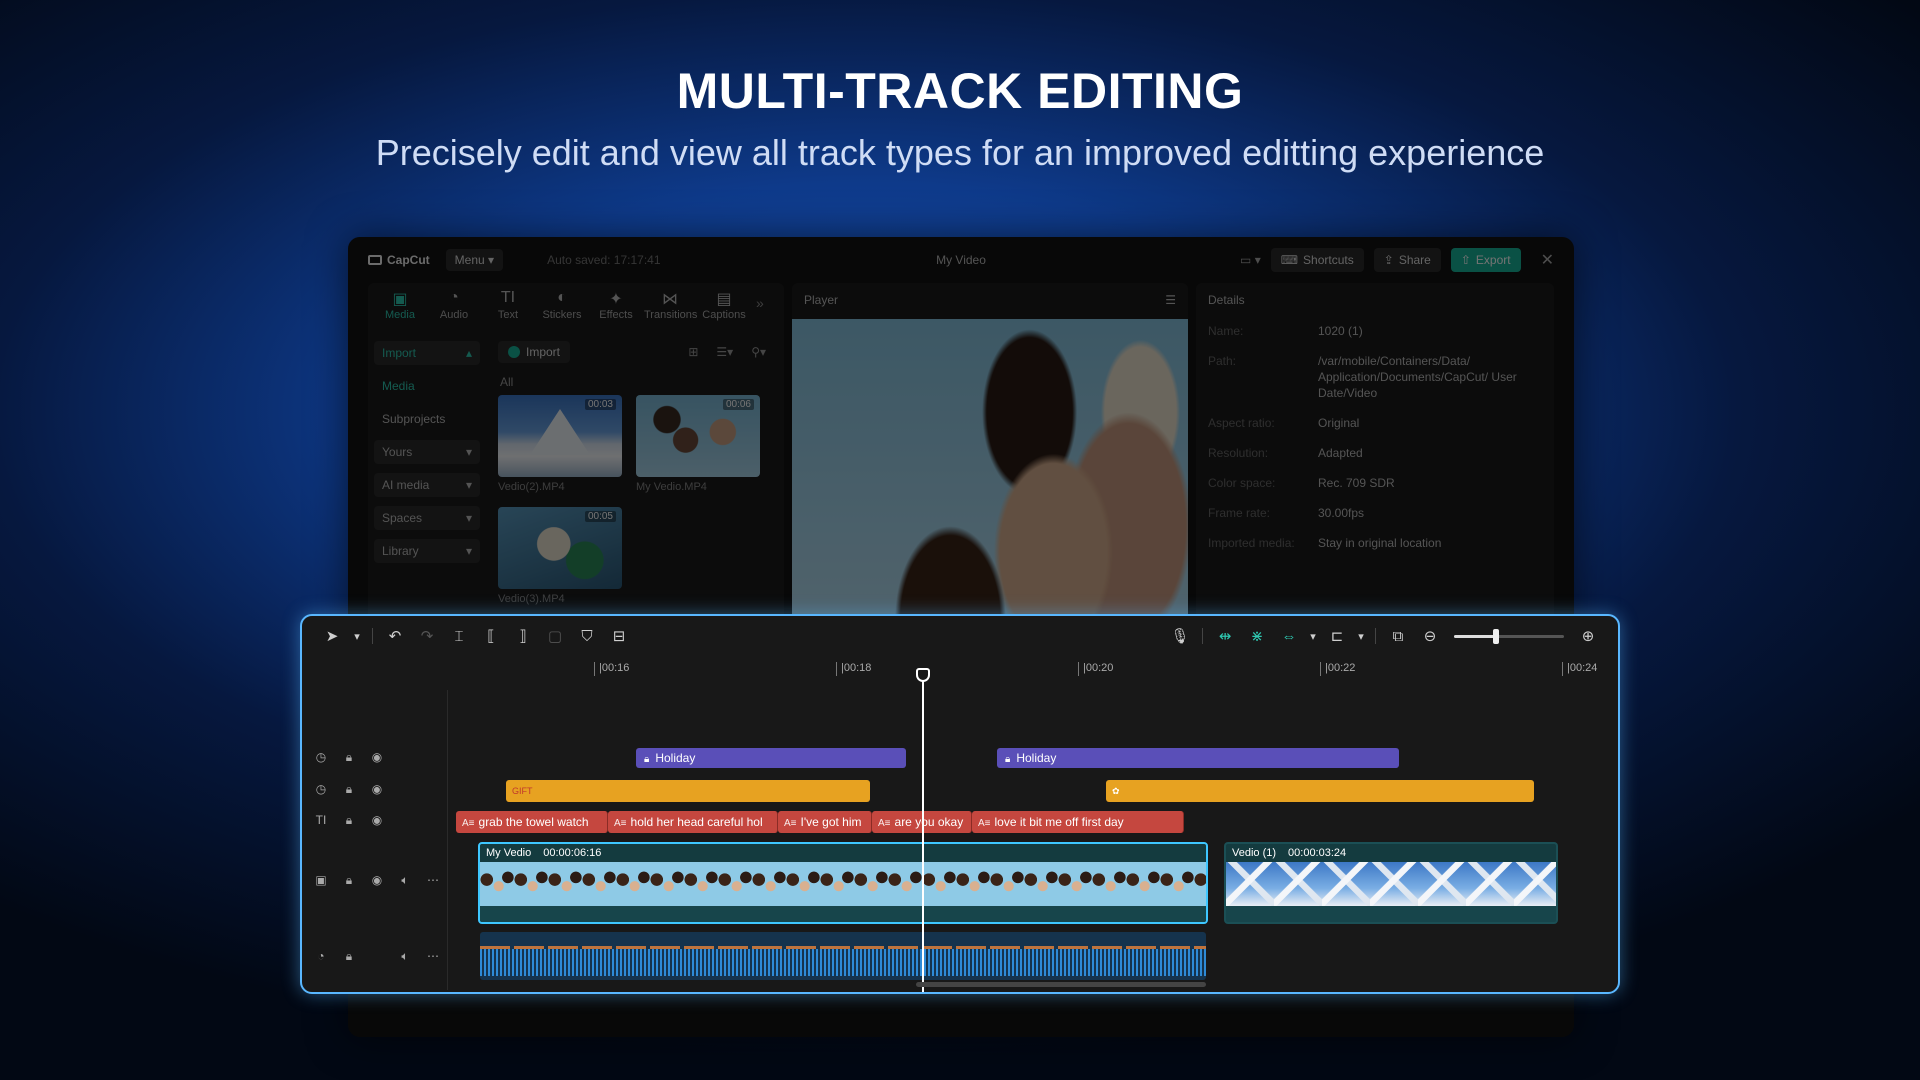 The height and width of the screenshot is (1080, 1920). Describe the element at coordinates (1407, 260) in the screenshot. I see `share-button: ⇪ Share` at that location.